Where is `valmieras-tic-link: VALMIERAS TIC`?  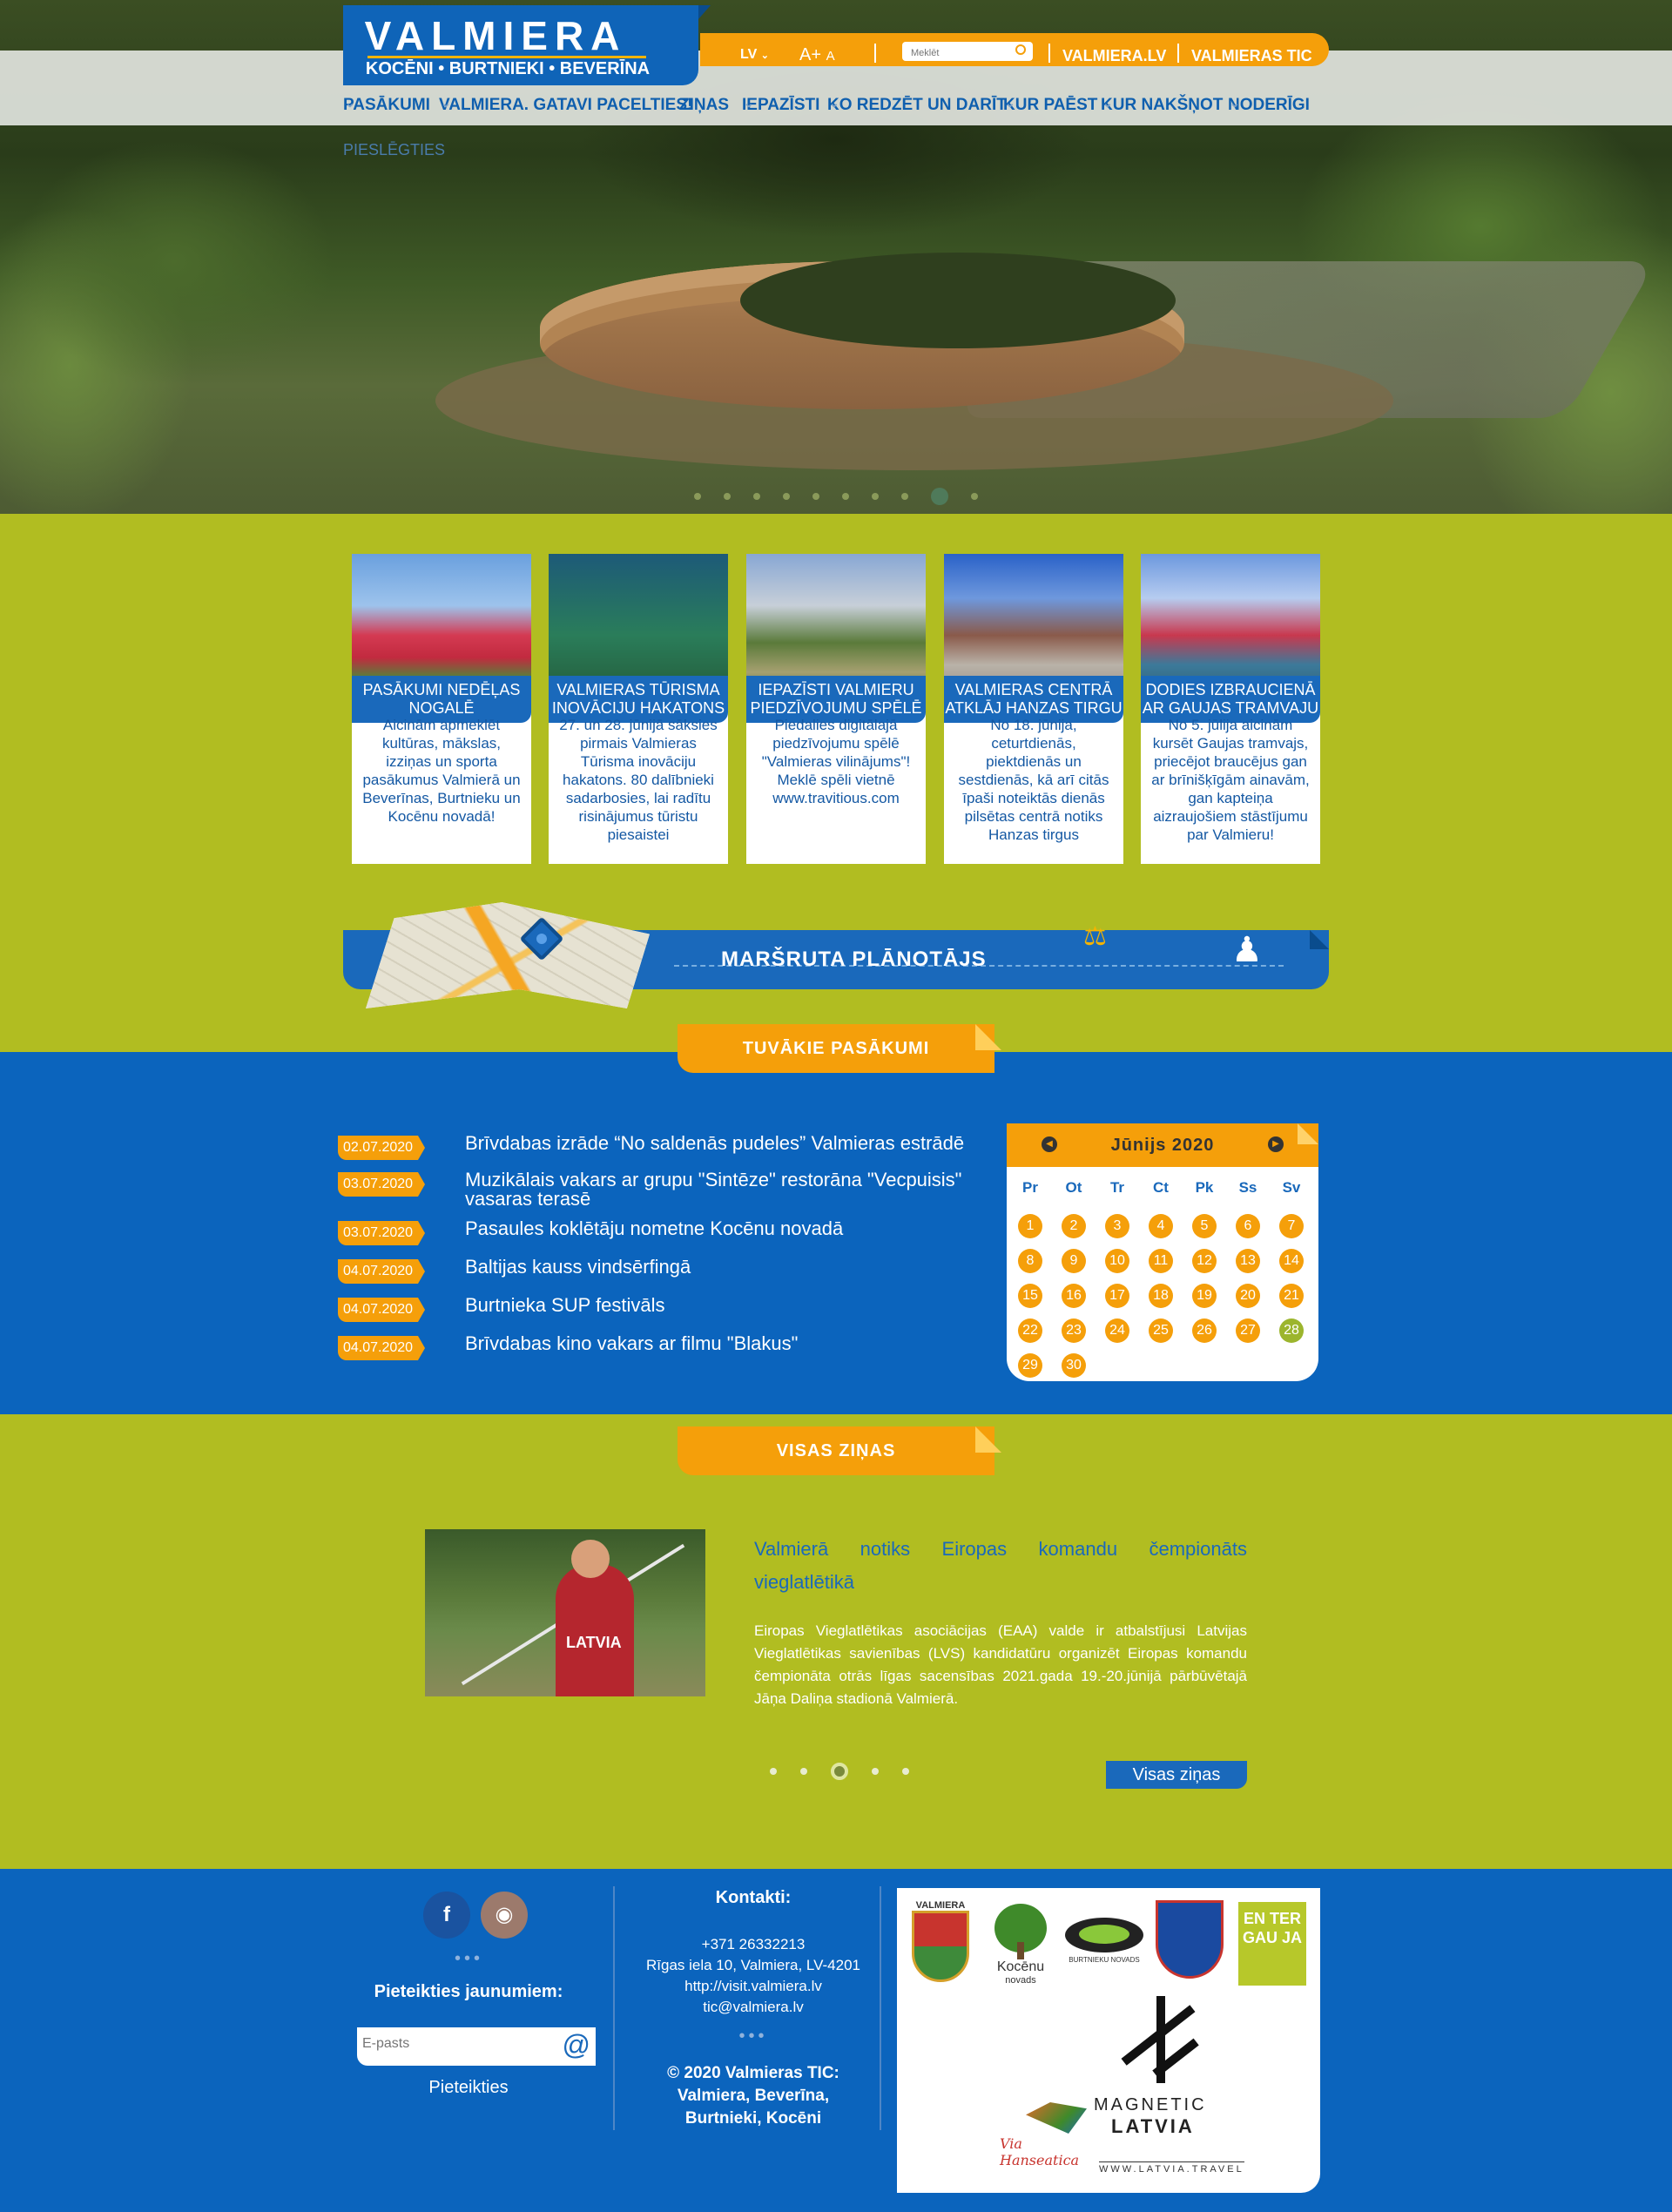
valmieras-tic-link: VALMIERAS TIC is located at coordinates (1251, 56).